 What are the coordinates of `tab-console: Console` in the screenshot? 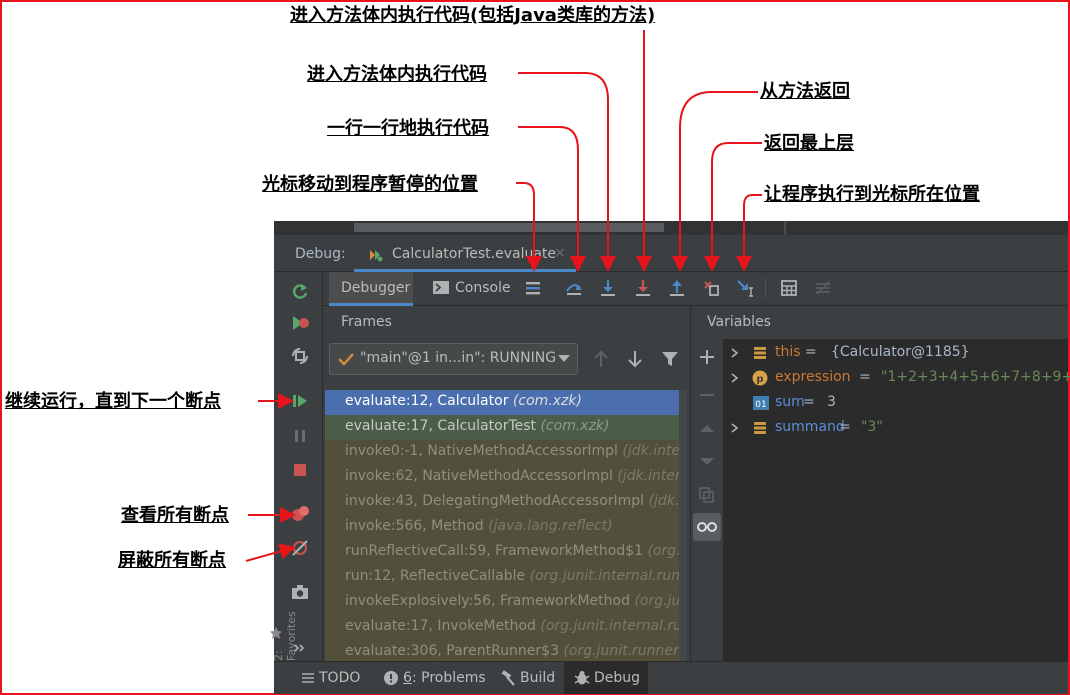 It's located at (468, 287).